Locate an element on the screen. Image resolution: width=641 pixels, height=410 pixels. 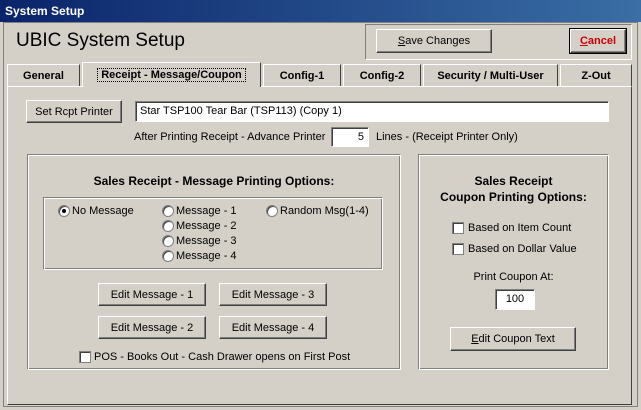
radio-label: No Message is located at coordinates (103, 211).